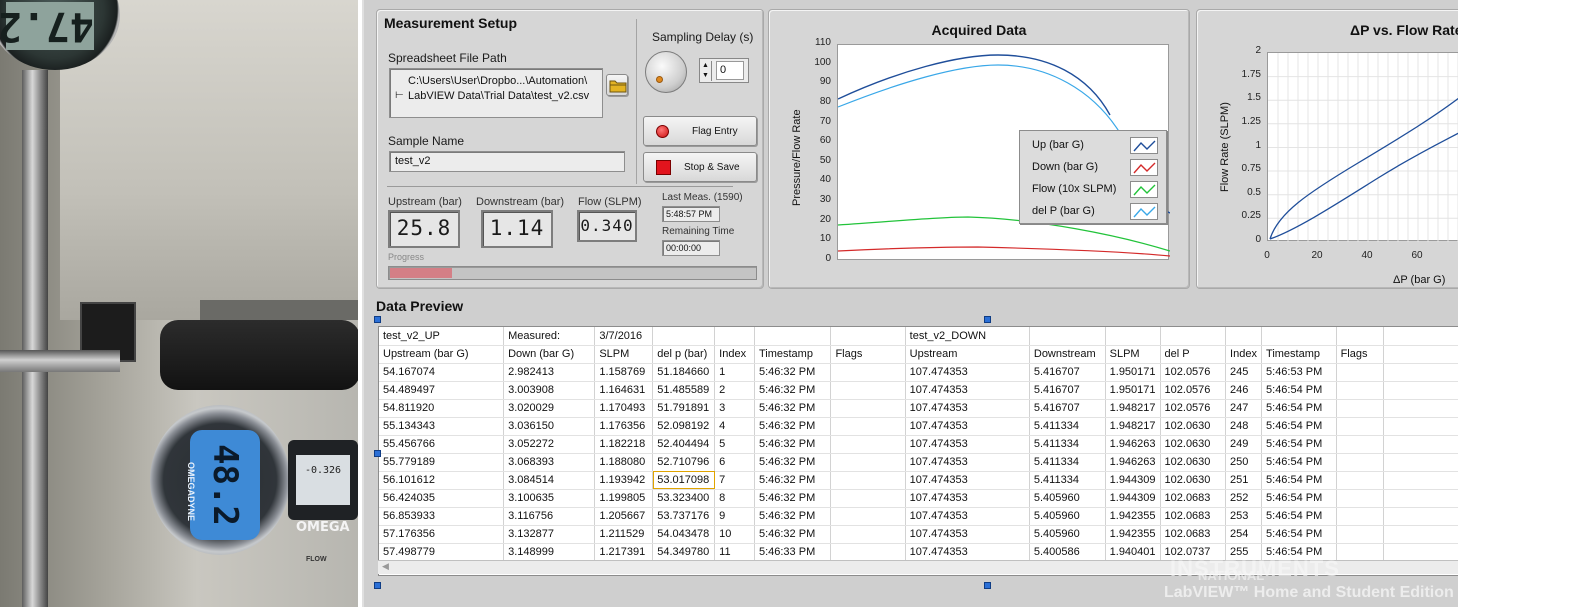 This screenshot has width=1582, height=607. I want to click on table-cell: 1.188080, so click(624, 462).